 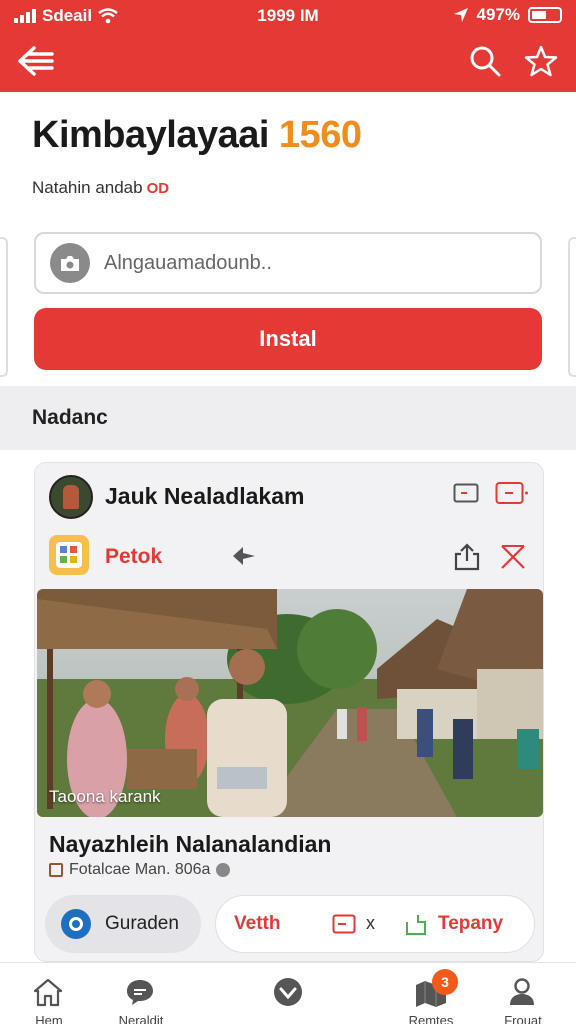 I want to click on app-name: Petok, so click(x=133, y=557).